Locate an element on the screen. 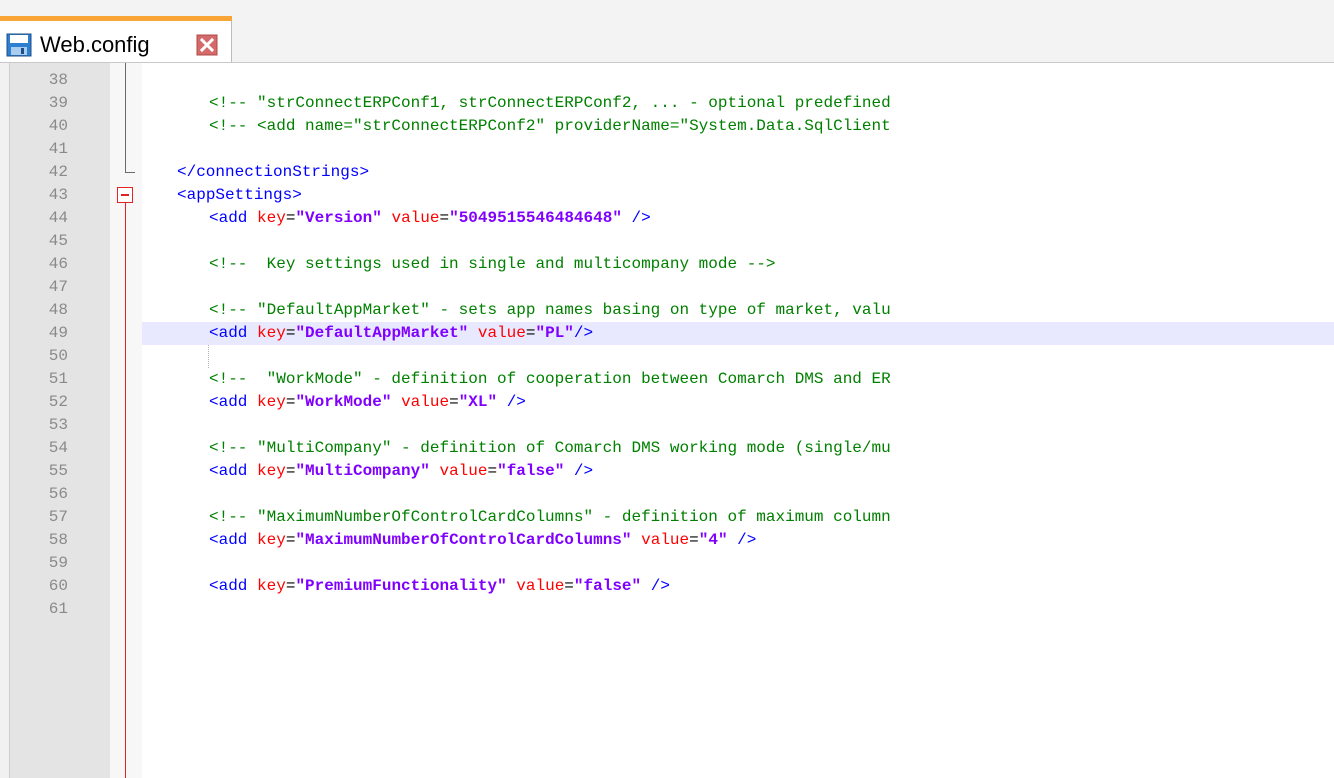  xml-attribute-value: "PL" is located at coordinates (554, 333).